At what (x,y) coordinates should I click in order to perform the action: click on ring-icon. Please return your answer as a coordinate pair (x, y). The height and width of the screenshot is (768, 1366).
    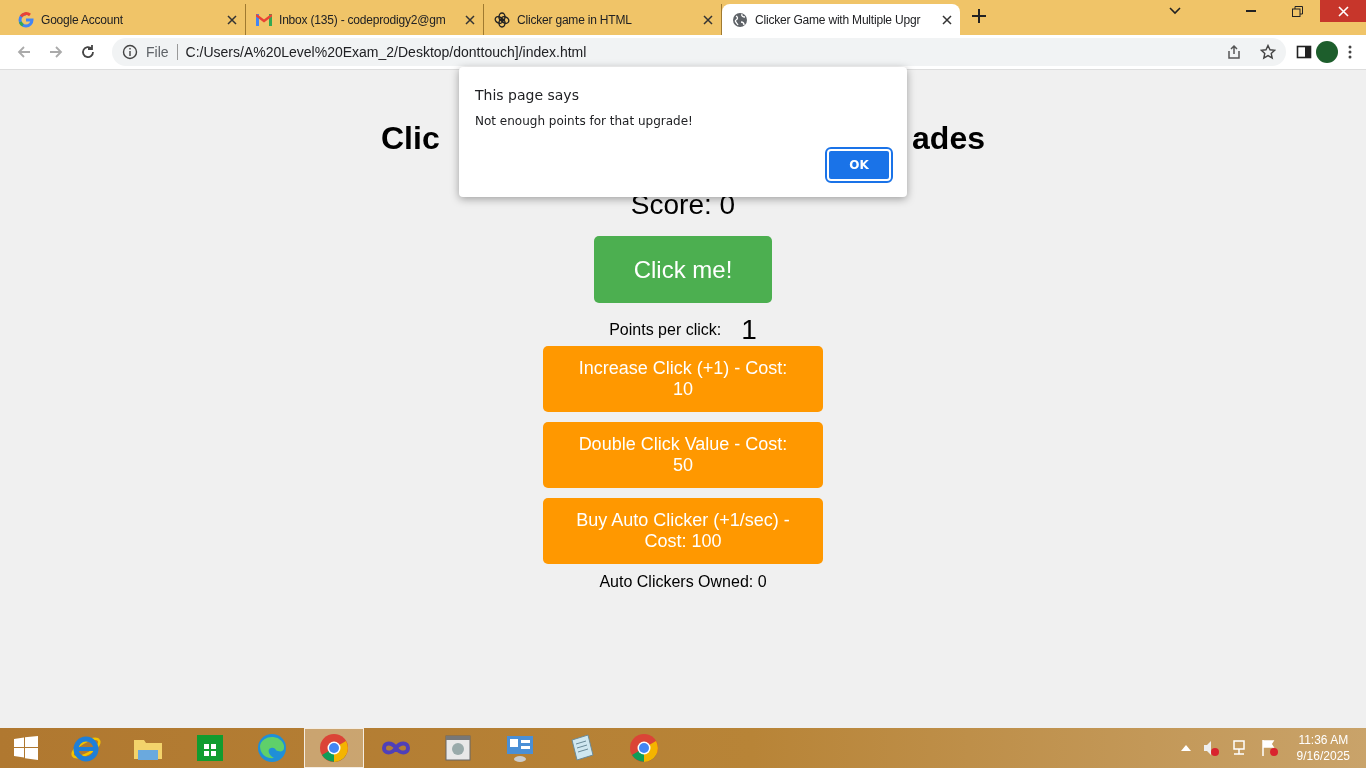
    Looking at the image, I should click on (26, 19).